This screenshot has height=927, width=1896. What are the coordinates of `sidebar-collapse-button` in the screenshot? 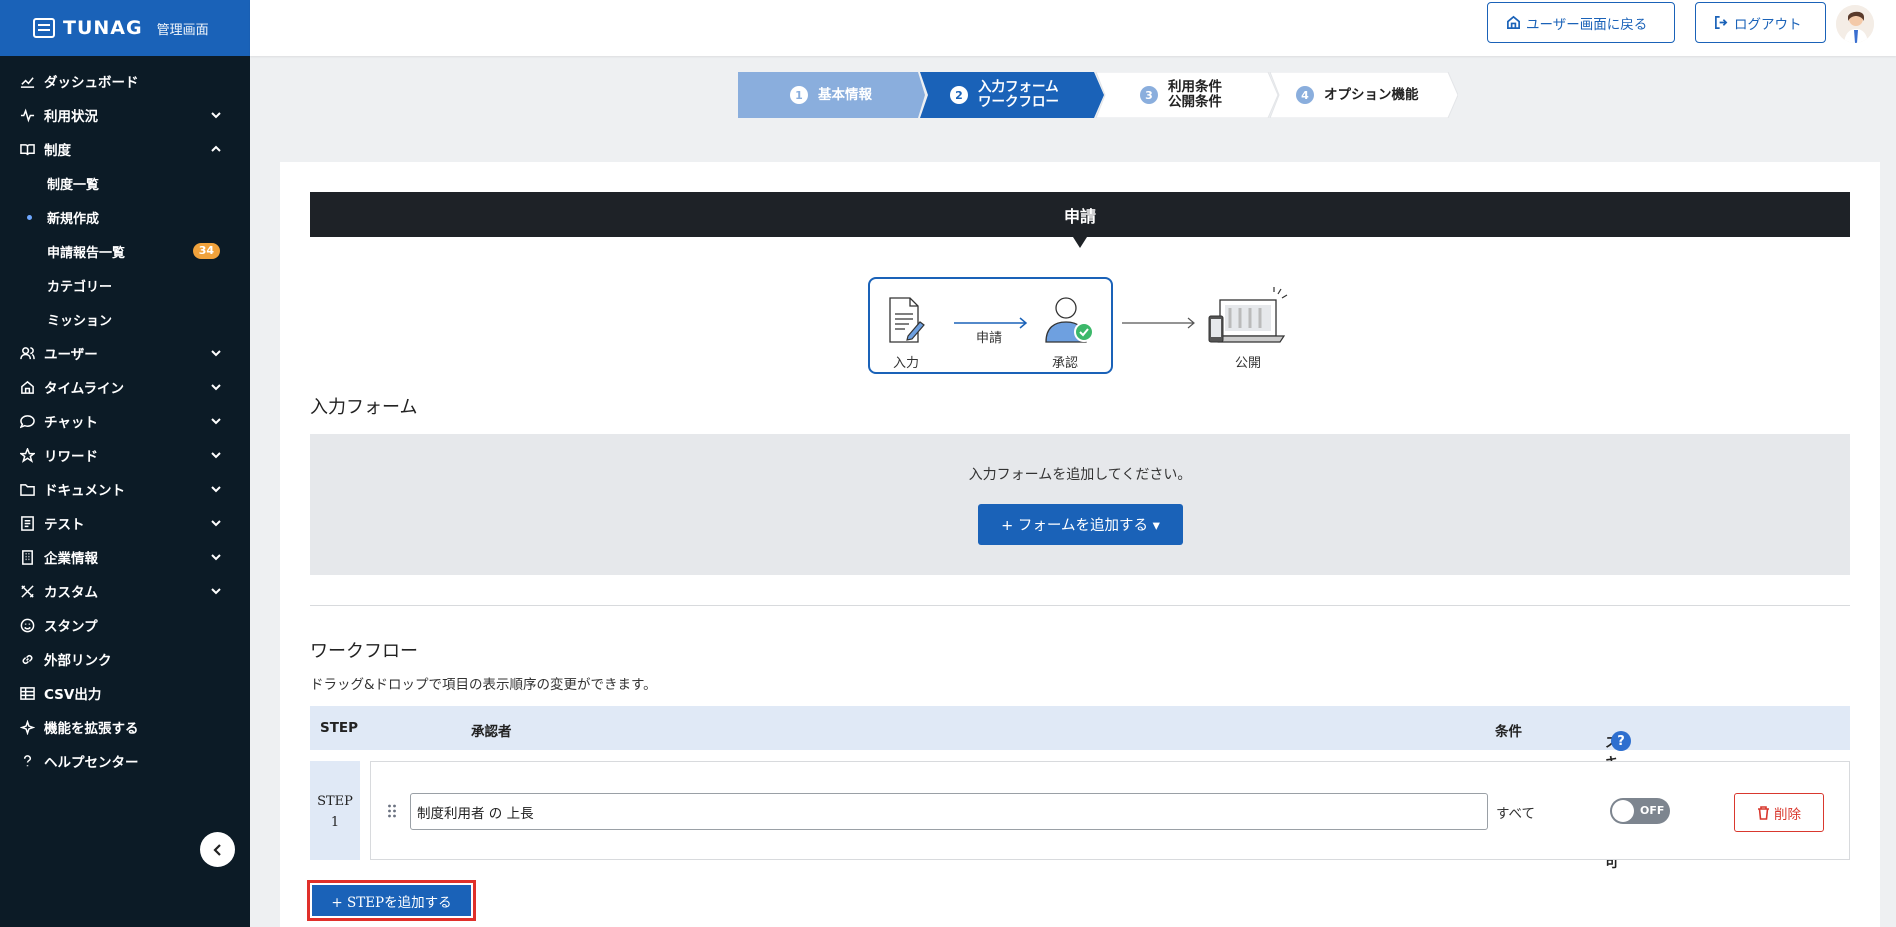 It's located at (217, 849).